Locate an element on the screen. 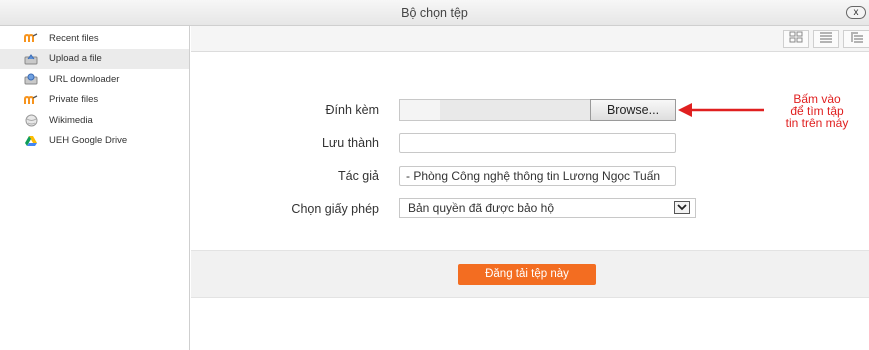 The height and width of the screenshot is (350, 869). sidebar-item-url-downloader: URL downloader is located at coordinates (94, 79).